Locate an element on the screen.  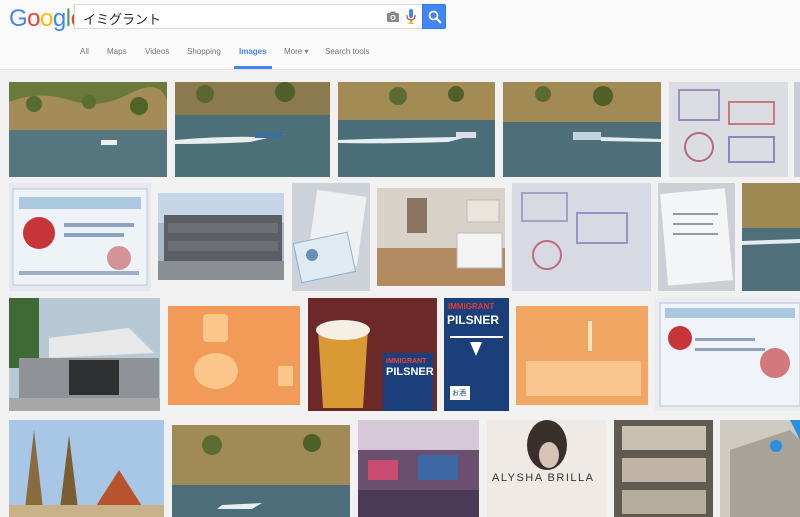
image-result-visa-sticker is located at coordinates (727, 354).